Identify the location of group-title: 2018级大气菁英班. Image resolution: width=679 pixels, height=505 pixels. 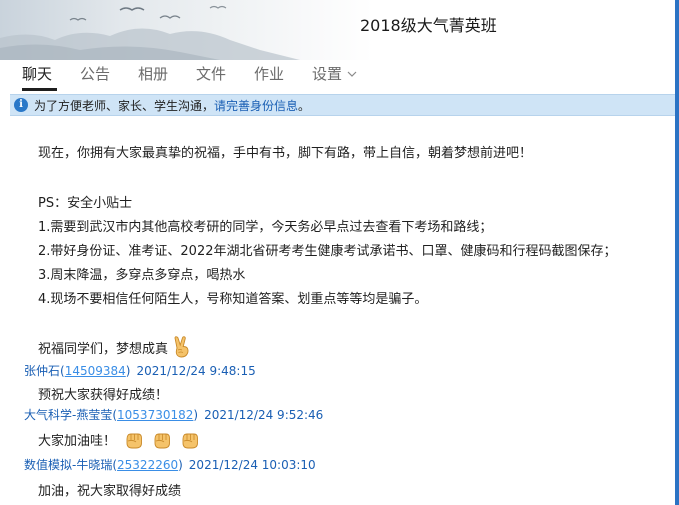
(428, 25).